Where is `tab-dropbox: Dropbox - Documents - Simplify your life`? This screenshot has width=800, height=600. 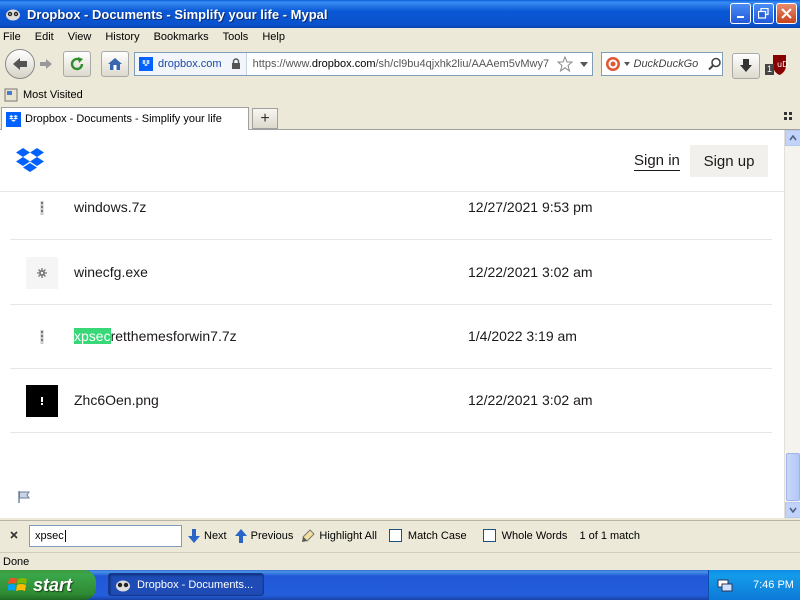
tab-dropbox: Dropbox - Documents - Simplify your life is located at coordinates (125, 118).